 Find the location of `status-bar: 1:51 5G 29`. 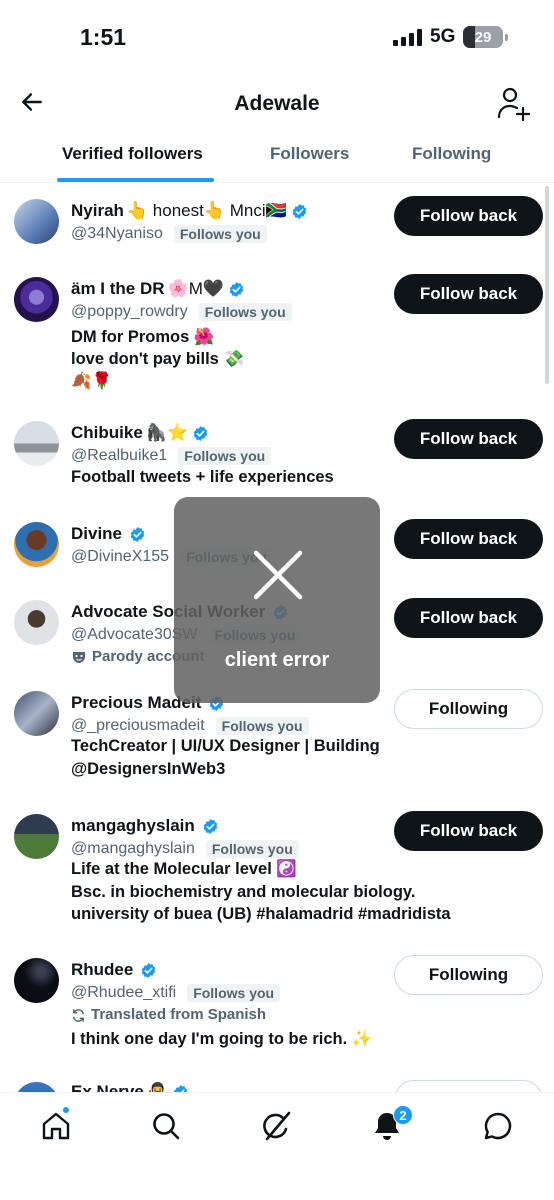

status-bar: 1:51 5G 29 is located at coordinates (277, 36).